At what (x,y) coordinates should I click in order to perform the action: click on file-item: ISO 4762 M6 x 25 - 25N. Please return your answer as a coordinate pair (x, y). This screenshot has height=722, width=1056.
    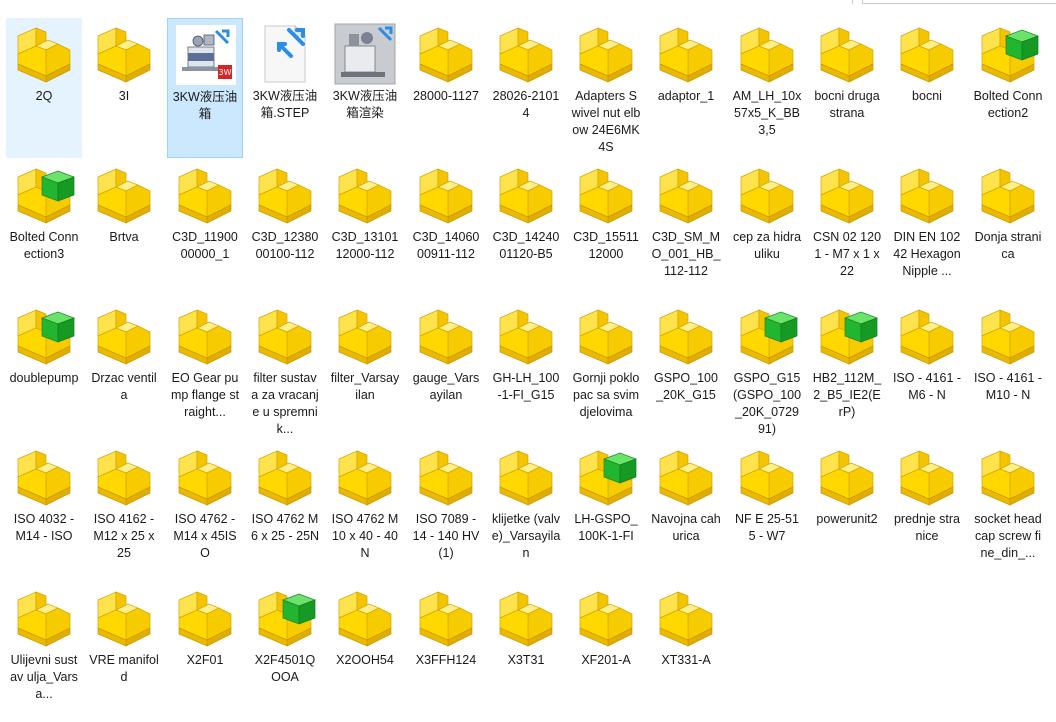
    Looking at the image, I should click on (285, 511).